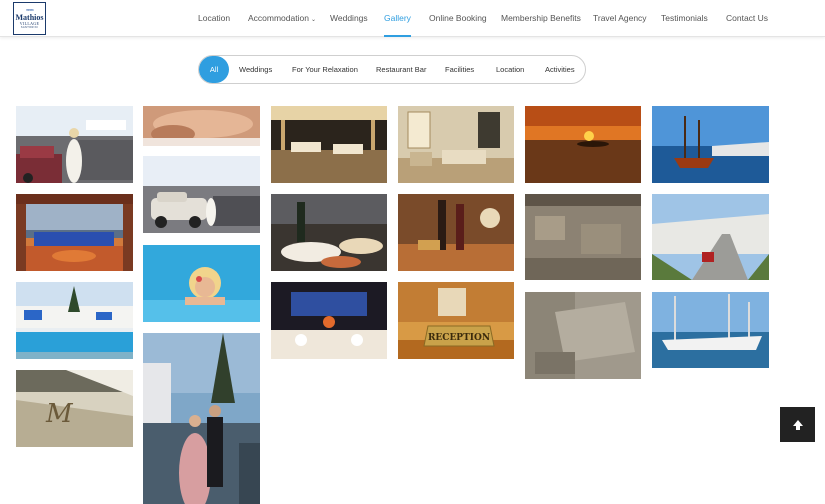  I want to click on gallery-photo-excavation-site, so click(583, 335).